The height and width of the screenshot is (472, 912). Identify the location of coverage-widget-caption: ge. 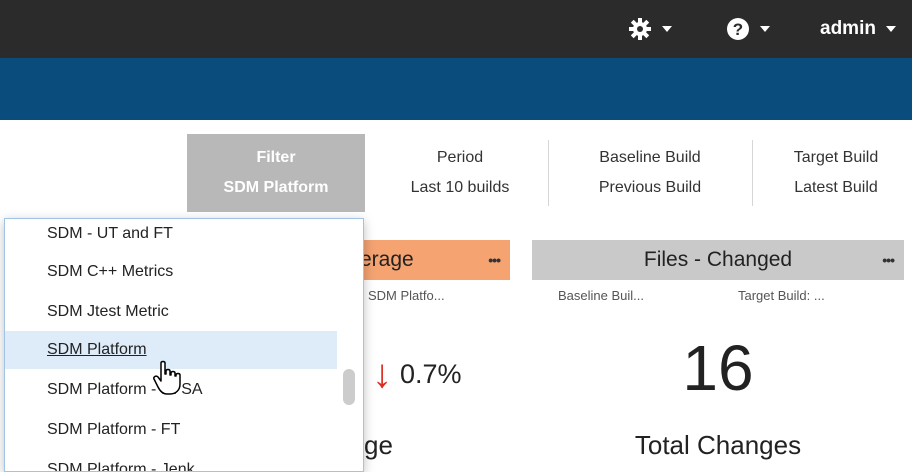
(378, 445).